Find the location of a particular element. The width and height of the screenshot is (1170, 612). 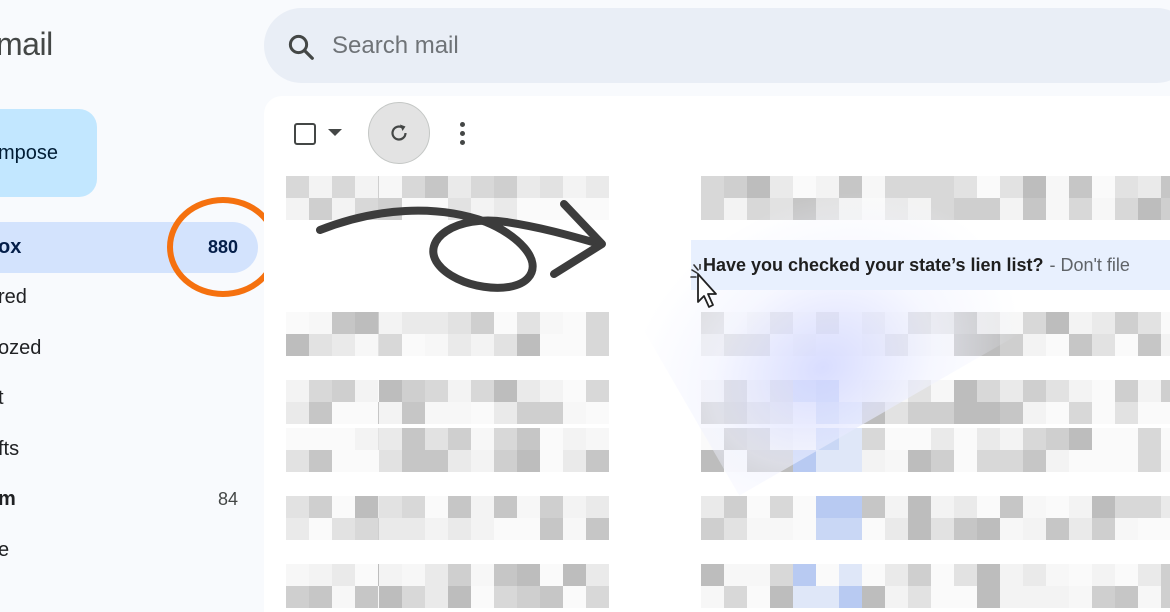

email-snippet: - Don't file is located at coordinates (1089, 264).